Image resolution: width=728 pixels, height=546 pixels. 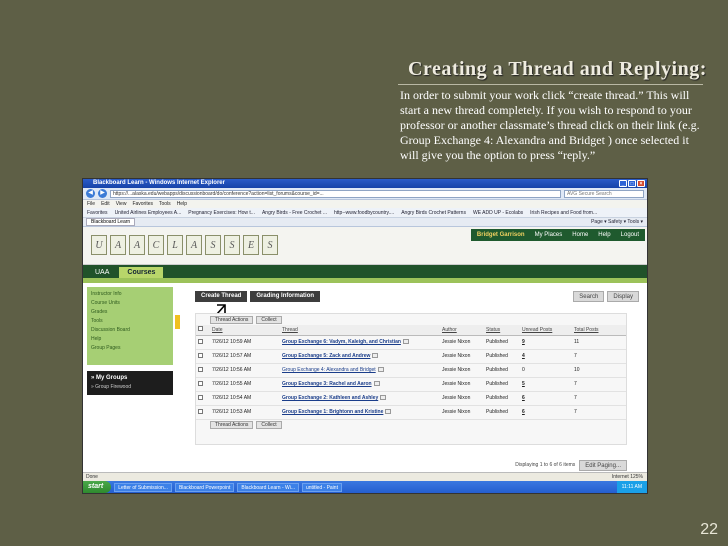 What do you see at coordinates (182, 204) in the screenshot?
I see `menu-help: Help` at bounding box center [182, 204].